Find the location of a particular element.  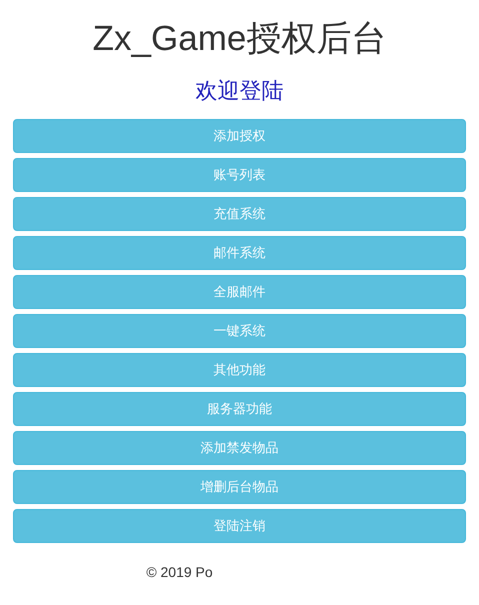

menu-button: 其他功能 is located at coordinates (239, 370).